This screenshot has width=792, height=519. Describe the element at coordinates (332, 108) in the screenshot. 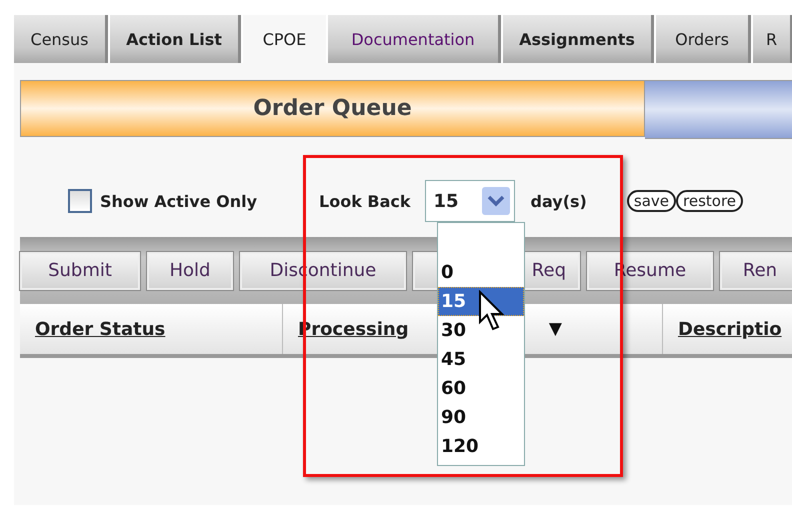

I see `panel-title: Order Queue` at that location.